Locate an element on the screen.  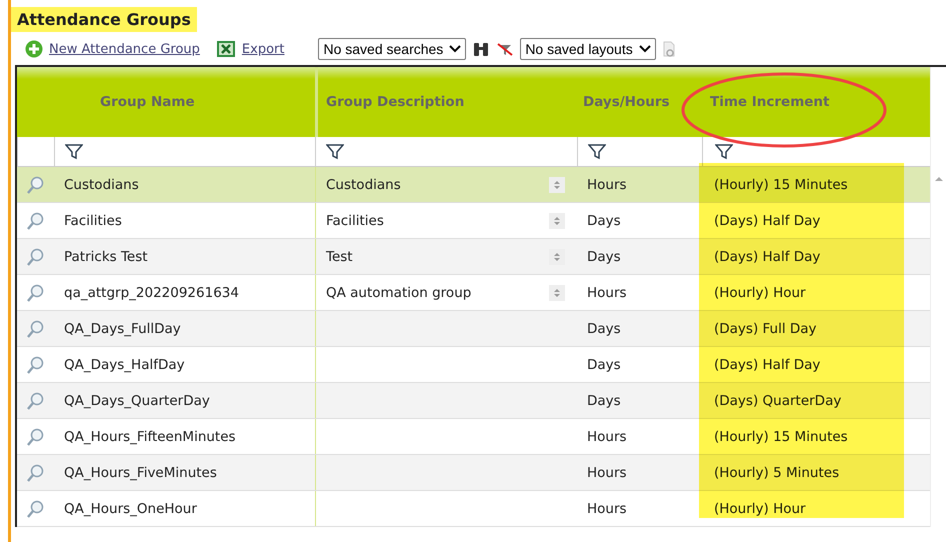
table-cell: (Days) QuarterDay is located at coordinates (778, 400).